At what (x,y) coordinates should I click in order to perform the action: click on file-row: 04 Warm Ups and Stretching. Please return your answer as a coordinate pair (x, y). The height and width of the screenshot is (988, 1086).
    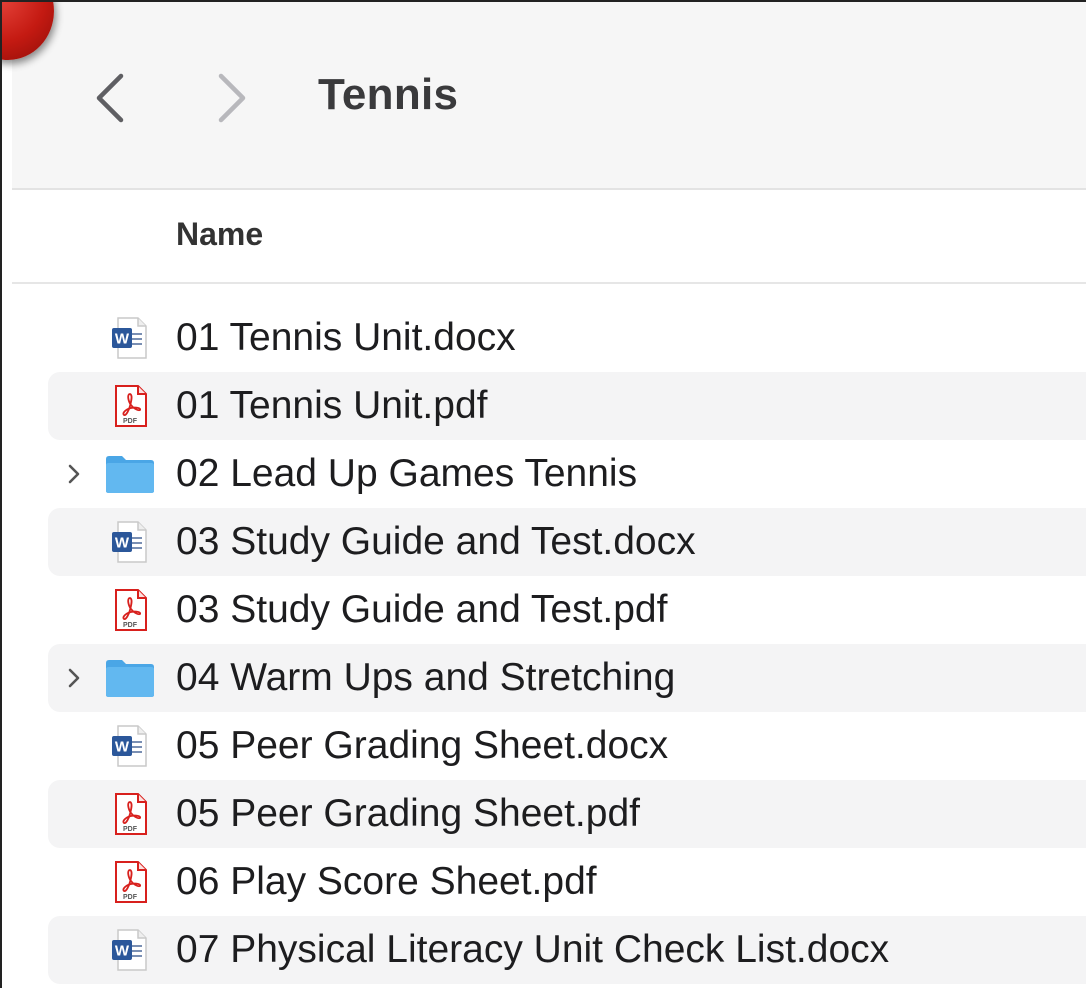
    Looking at the image, I should click on (567, 678).